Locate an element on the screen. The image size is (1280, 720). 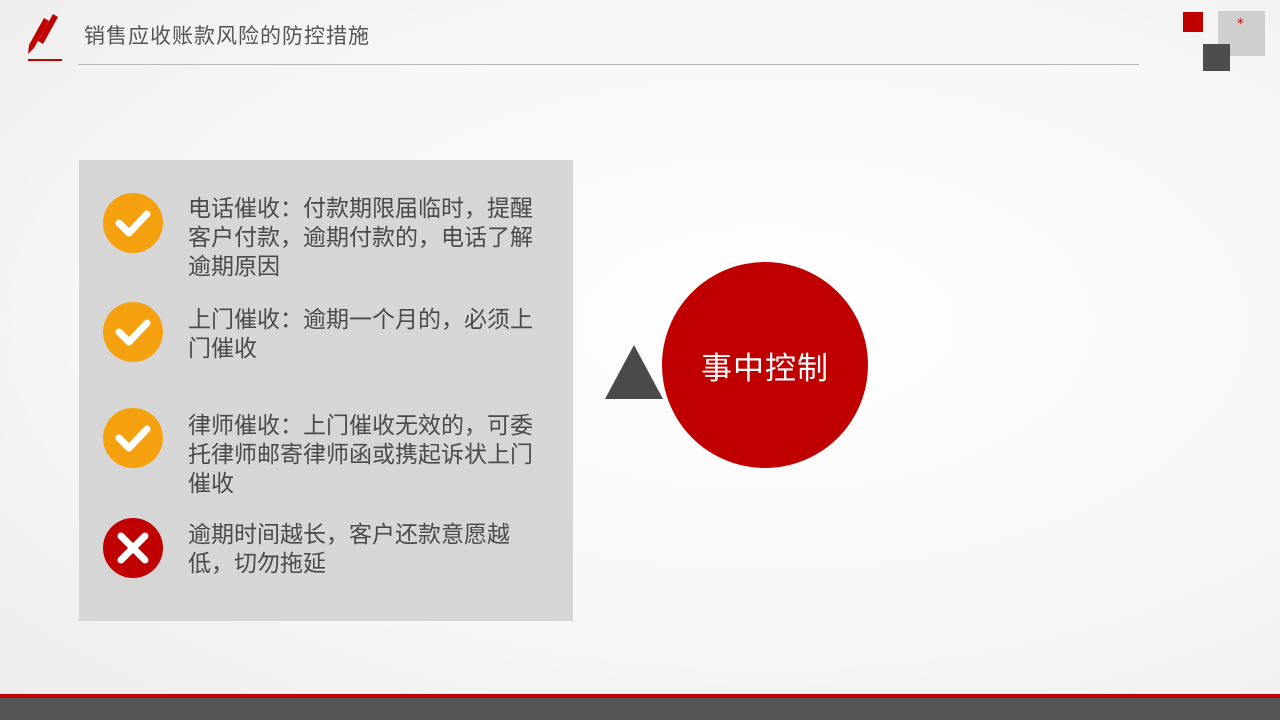
list-item-text: 上门催收：逾期一个月的，必须上门催收 is located at coordinates (360, 334).